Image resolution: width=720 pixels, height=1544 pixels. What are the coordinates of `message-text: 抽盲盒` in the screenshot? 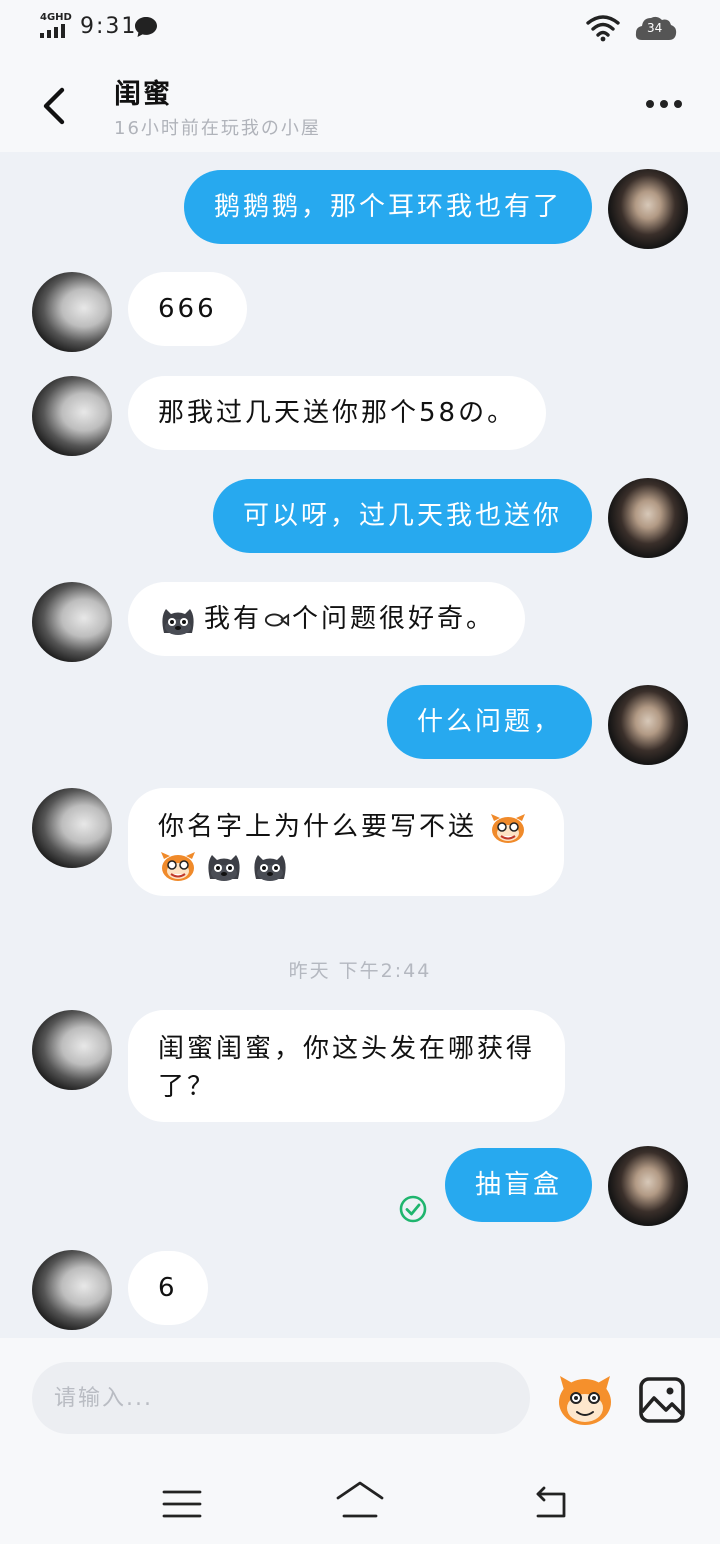 It's located at (518, 1185).